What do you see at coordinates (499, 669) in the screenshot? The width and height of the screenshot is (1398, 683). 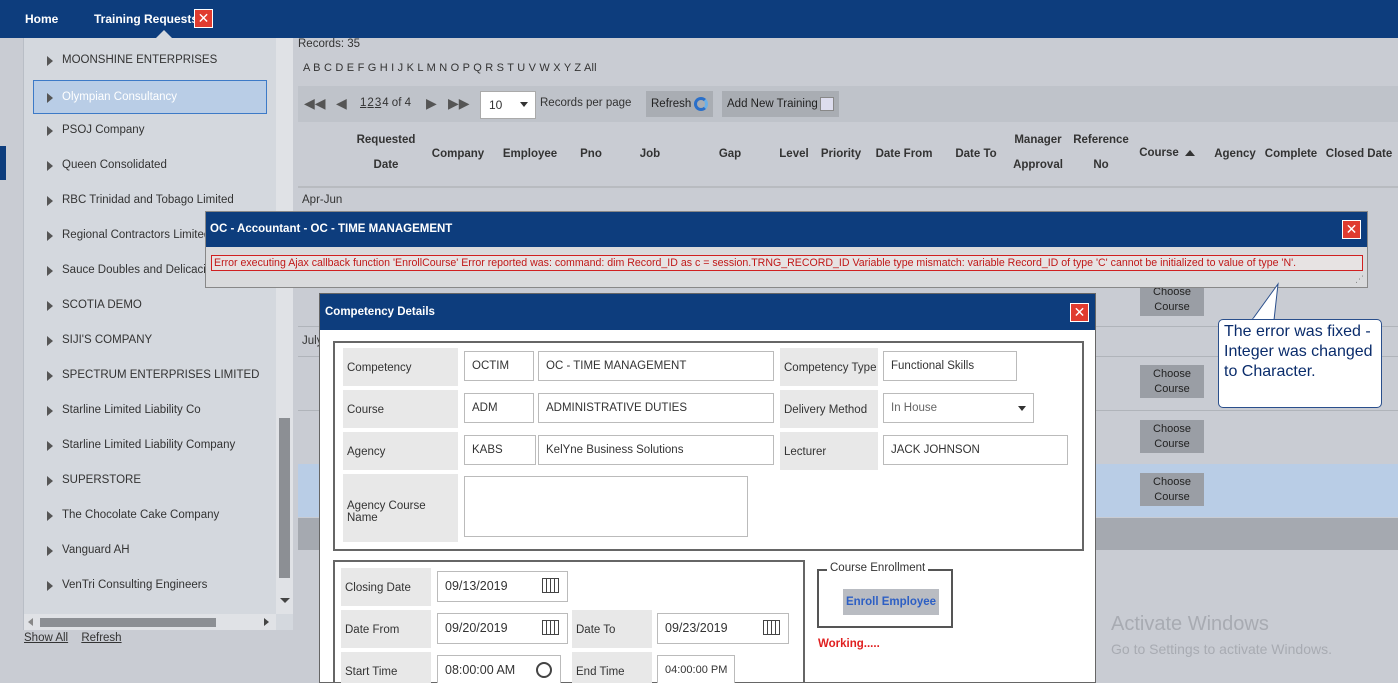 I see `start-time-field: 08:00:00 AM` at bounding box center [499, 669].